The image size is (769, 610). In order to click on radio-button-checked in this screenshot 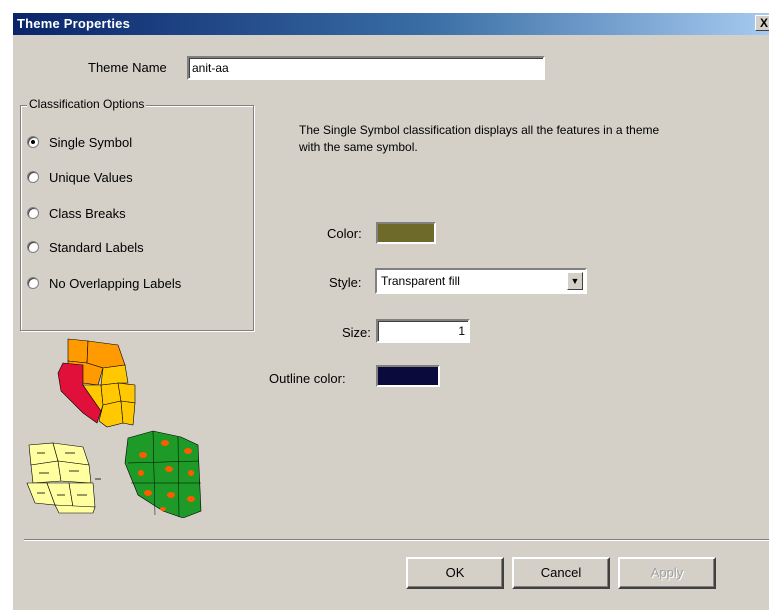, I will do `click(33, 142)`.